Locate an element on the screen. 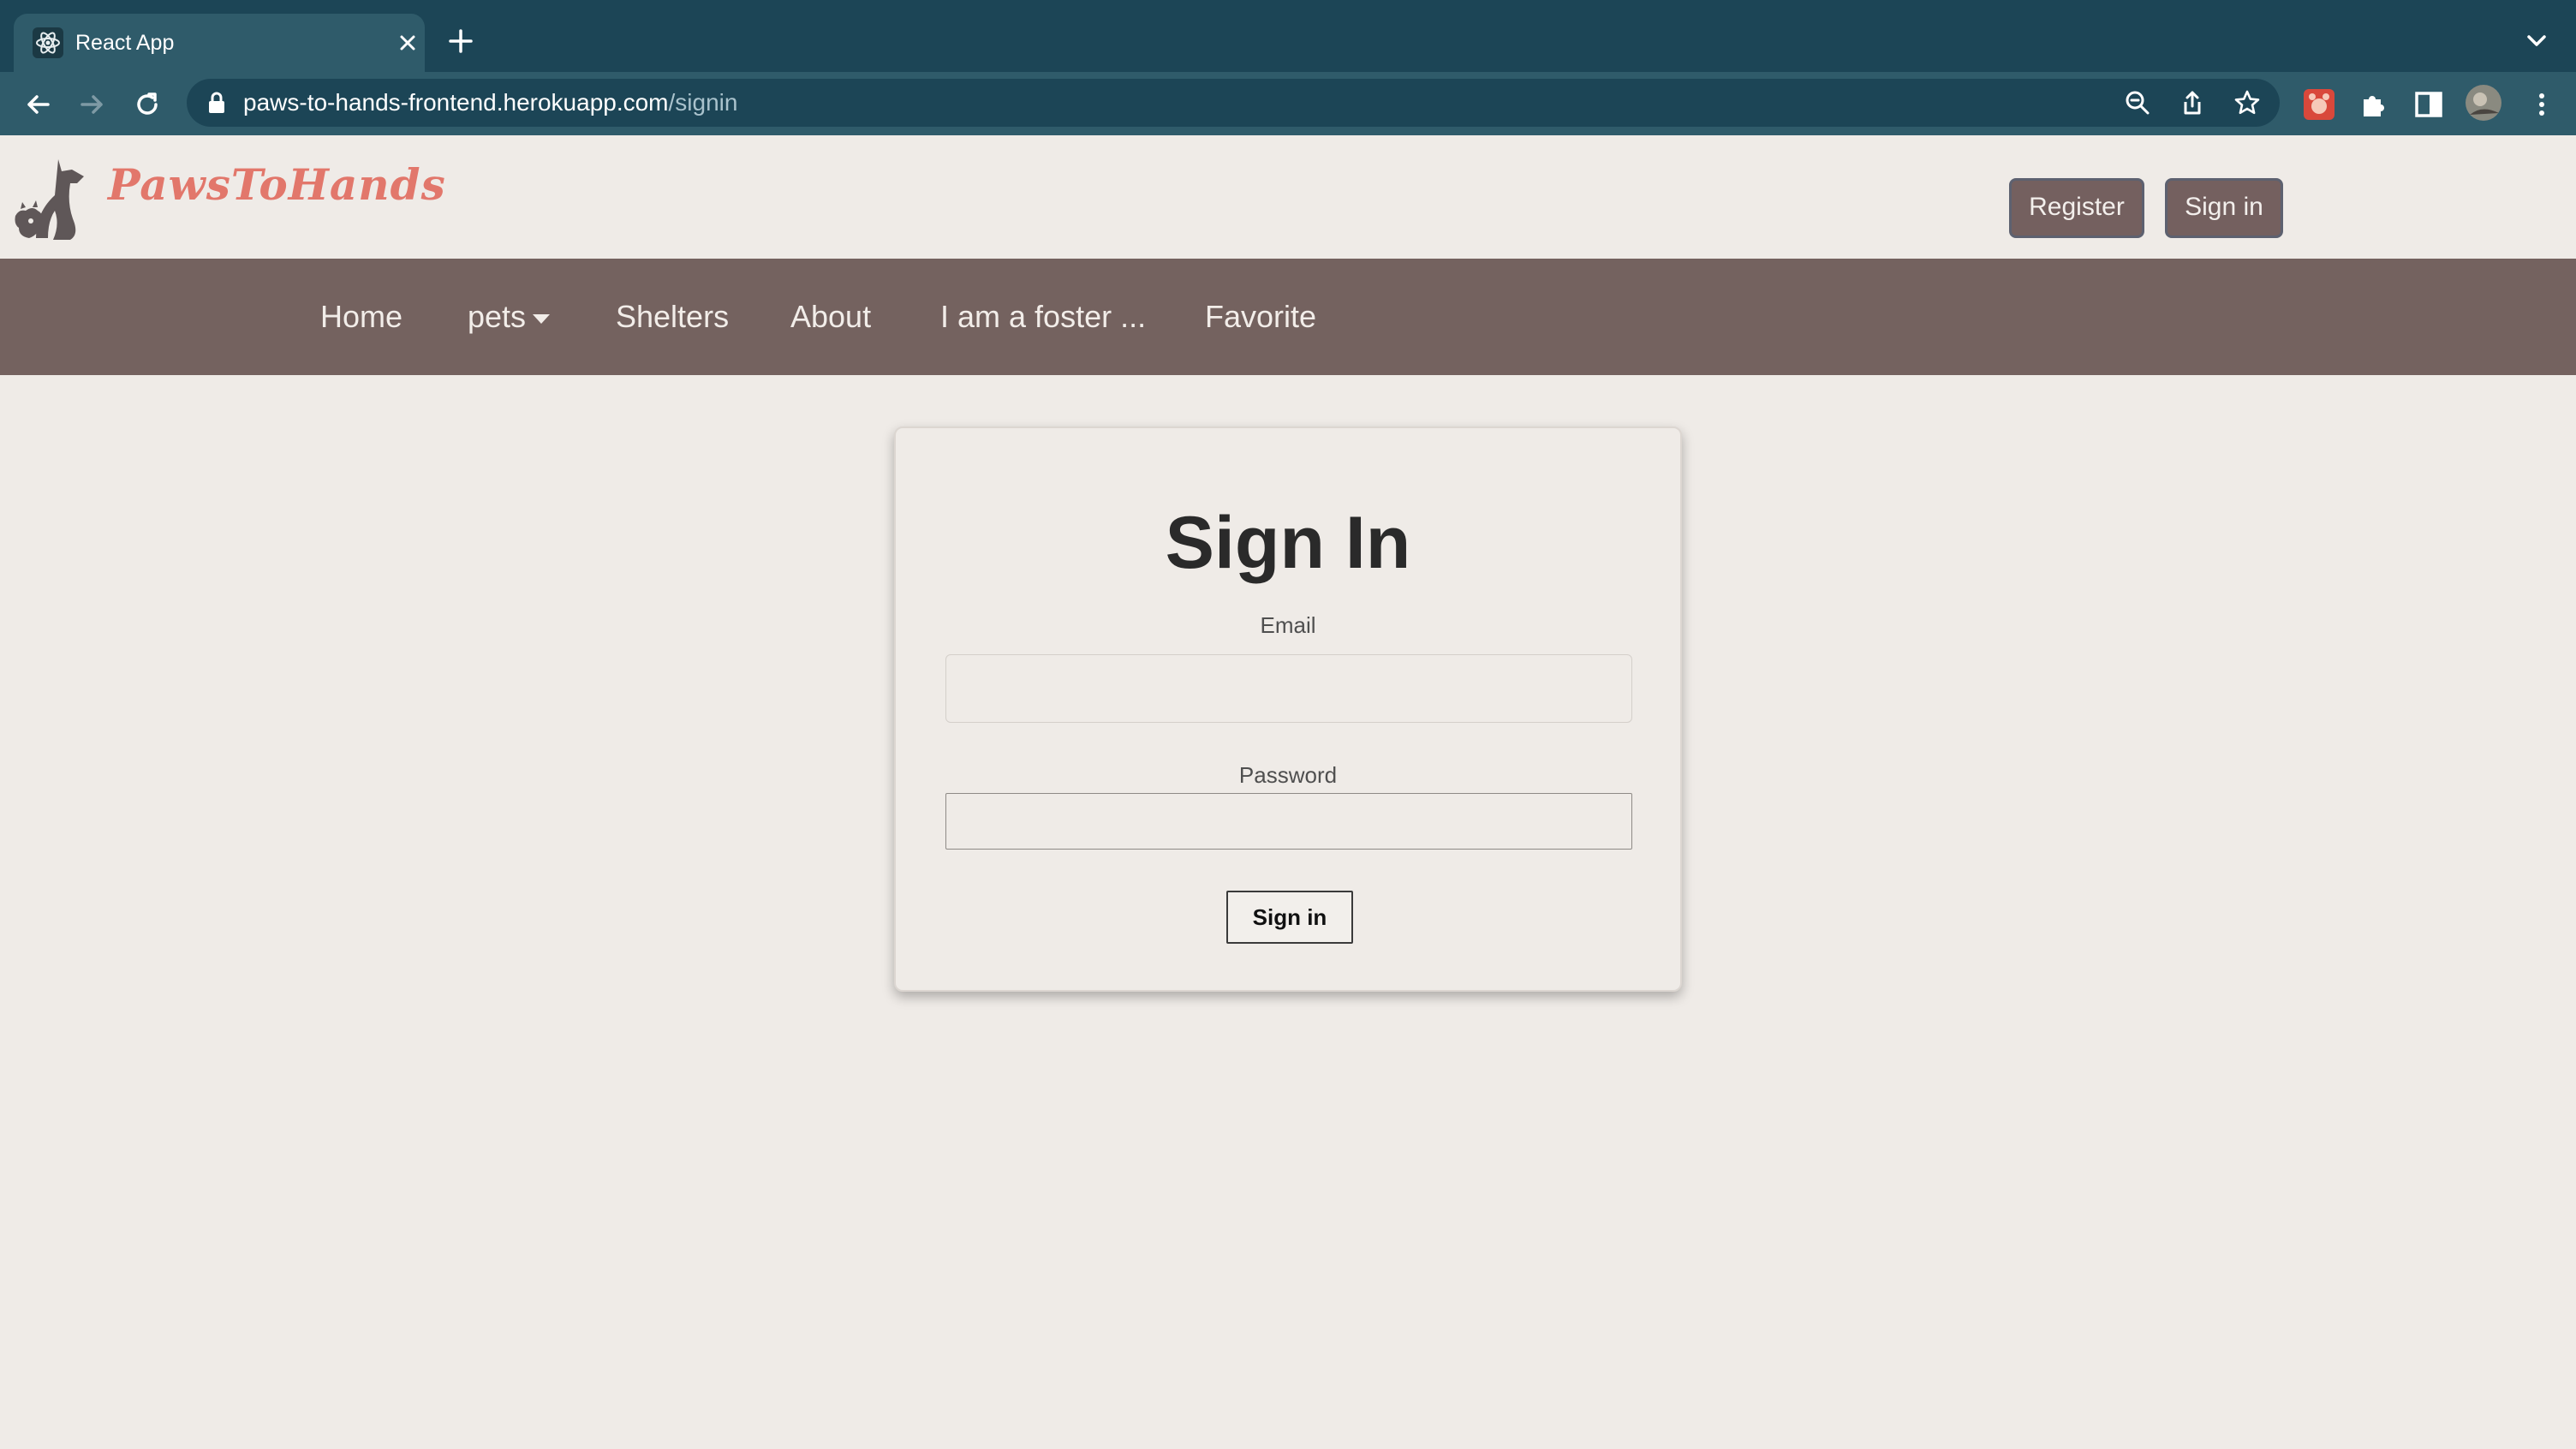  nav-pets-label: pets is located at coordinates (497, 316).